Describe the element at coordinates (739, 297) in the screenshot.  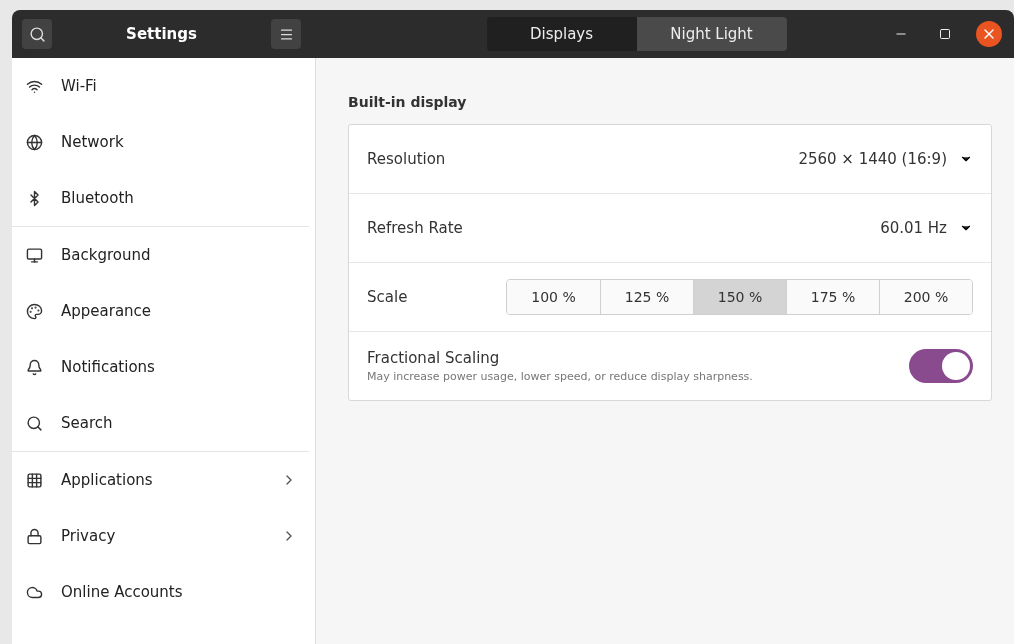
I see `scale-option: 150 %` at that location.